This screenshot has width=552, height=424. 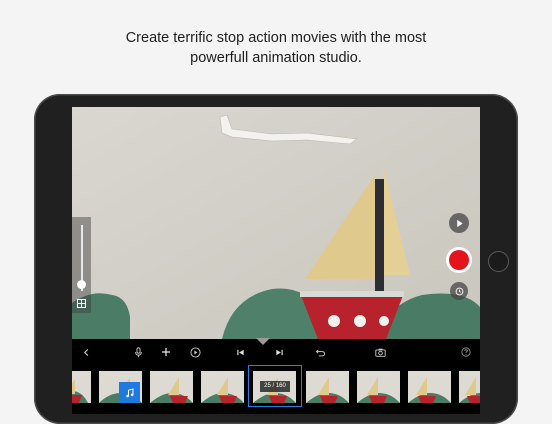 I want to click on add-icon, so click(x=166, y=352).